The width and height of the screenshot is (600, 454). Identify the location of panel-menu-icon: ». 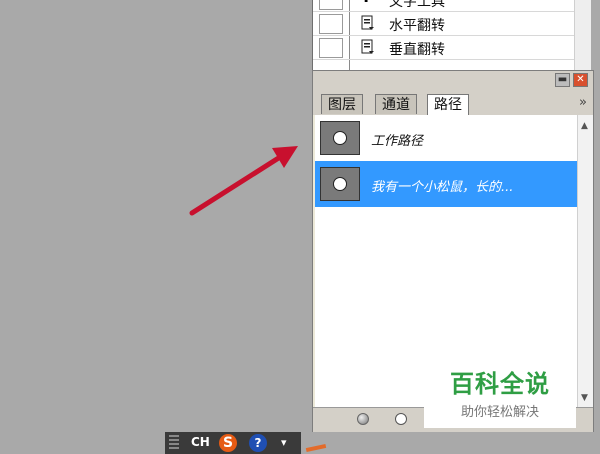
(583, 102).